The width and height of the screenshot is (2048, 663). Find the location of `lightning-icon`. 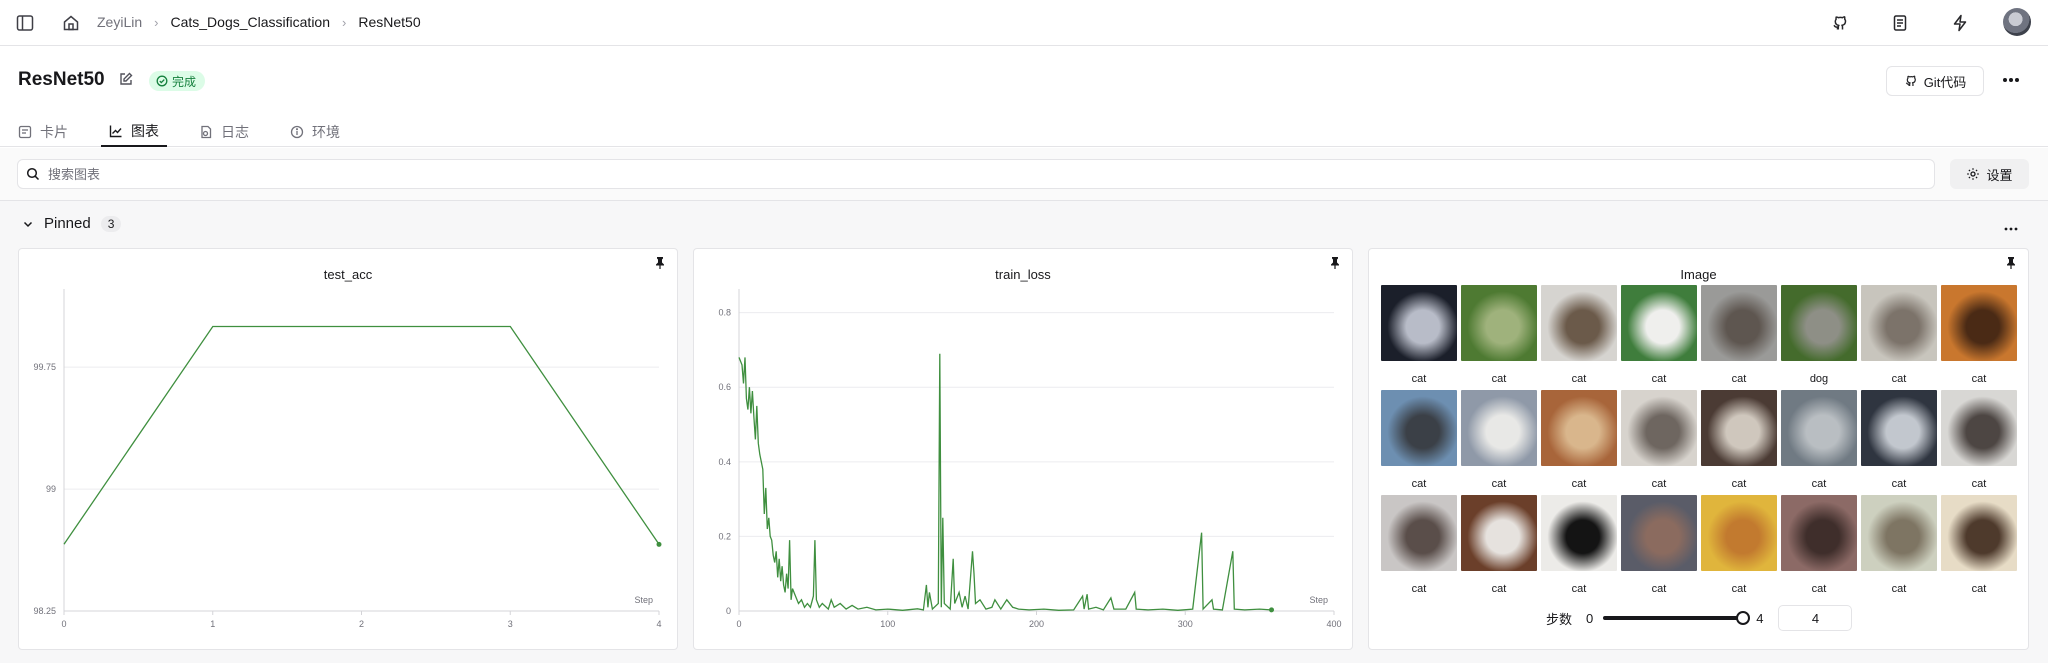

lightning-icon is located at coordinates (1960, 23).